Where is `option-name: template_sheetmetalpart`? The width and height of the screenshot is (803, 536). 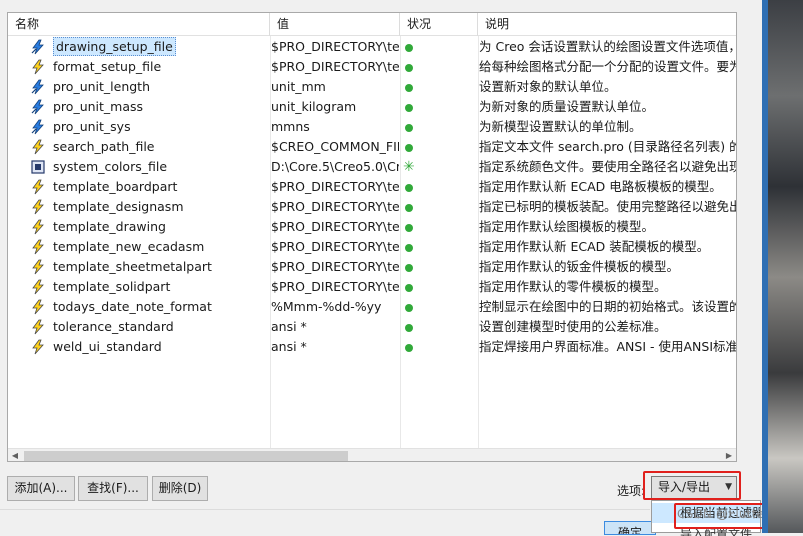 option-name: template_sheetmetalpart is located at coordinates (160, 267).